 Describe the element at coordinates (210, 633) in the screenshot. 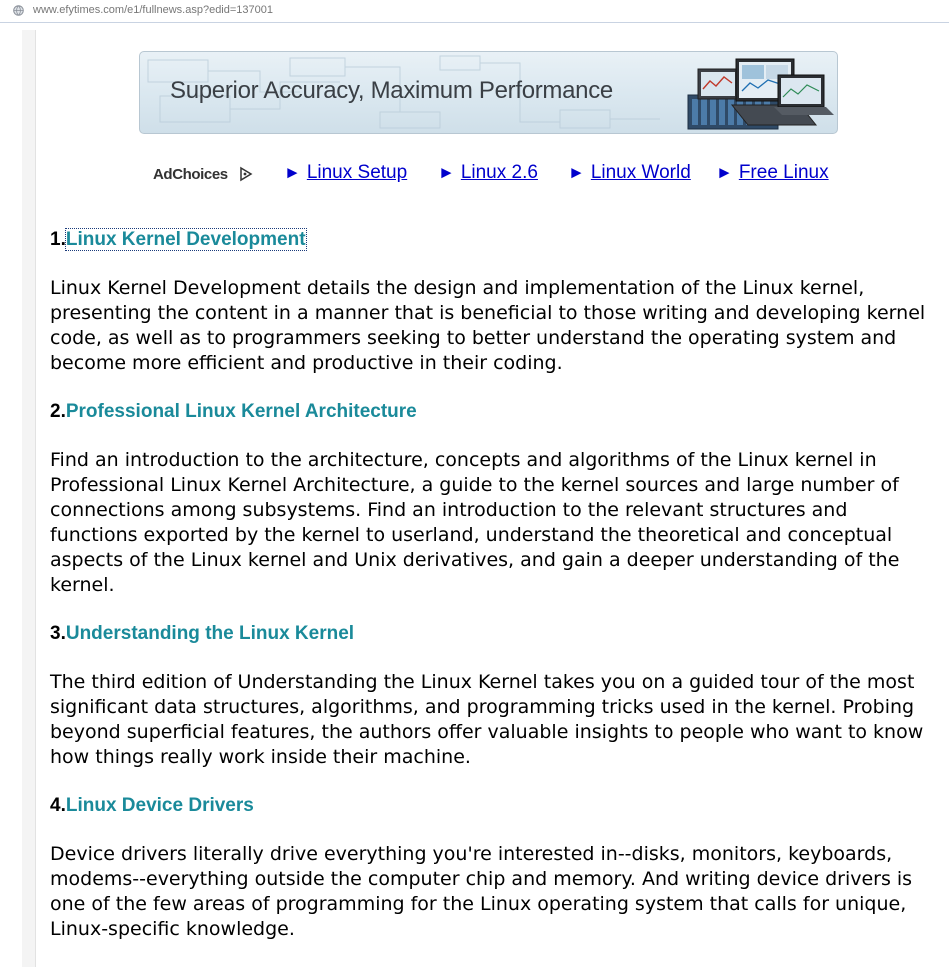

I see `book-title-link: Understanding the Linux Kernel` at that location.